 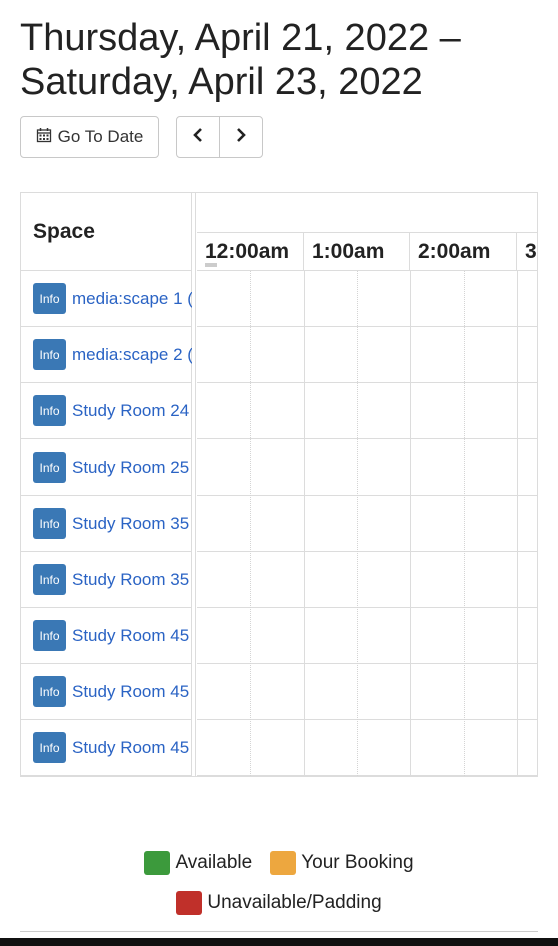 What do you see at coordinates (367, 213) in the screenshot?
I see `date-header` at bounding box center [367, 213].